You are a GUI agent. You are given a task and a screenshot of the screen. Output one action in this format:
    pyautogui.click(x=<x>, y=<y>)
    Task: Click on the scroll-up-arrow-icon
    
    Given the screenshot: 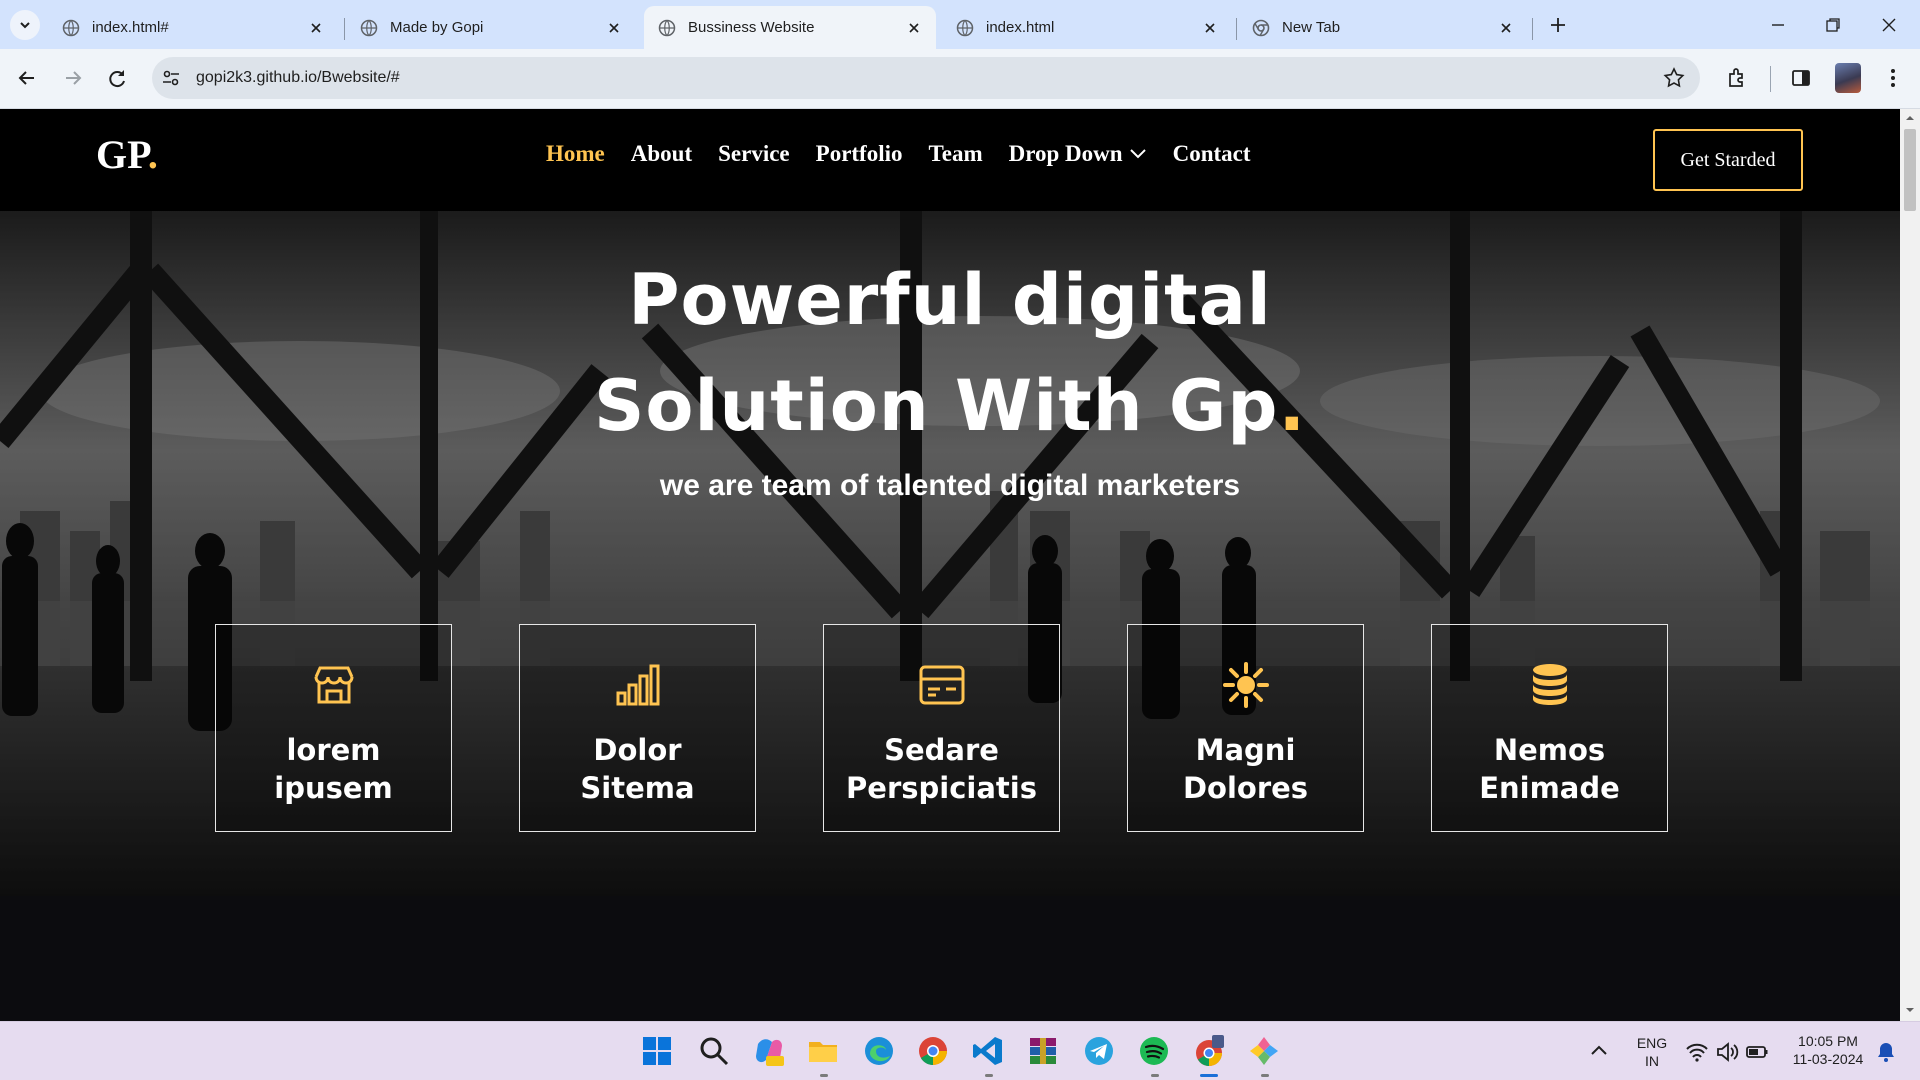 What is the action you would take?
    pyautogui.click(x=1910, y=118)
    